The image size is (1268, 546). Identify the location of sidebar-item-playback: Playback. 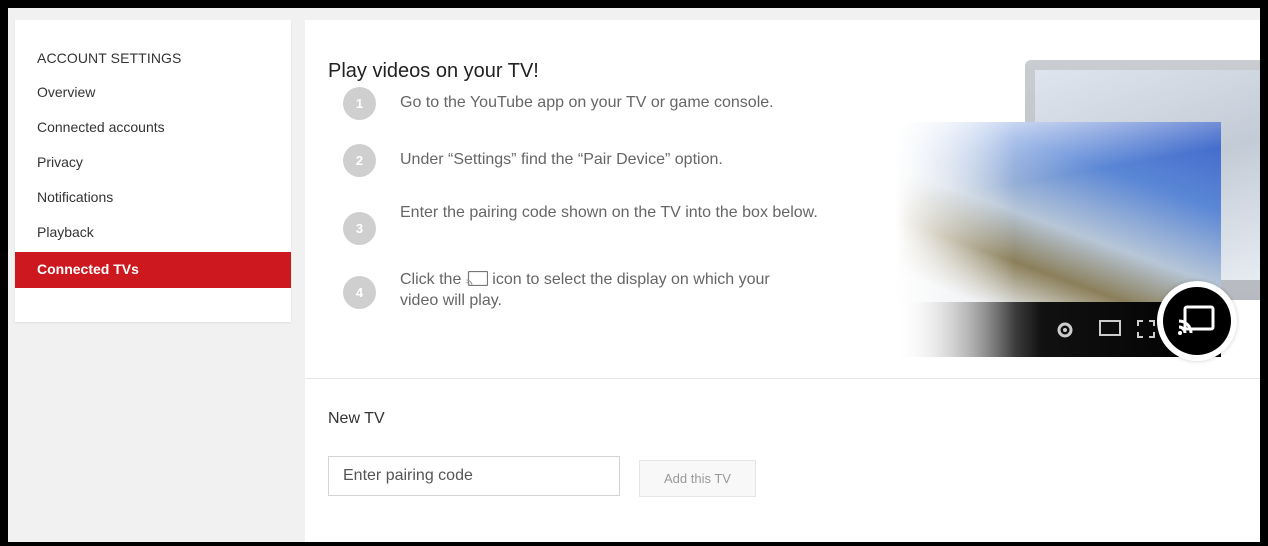
(153, 234).